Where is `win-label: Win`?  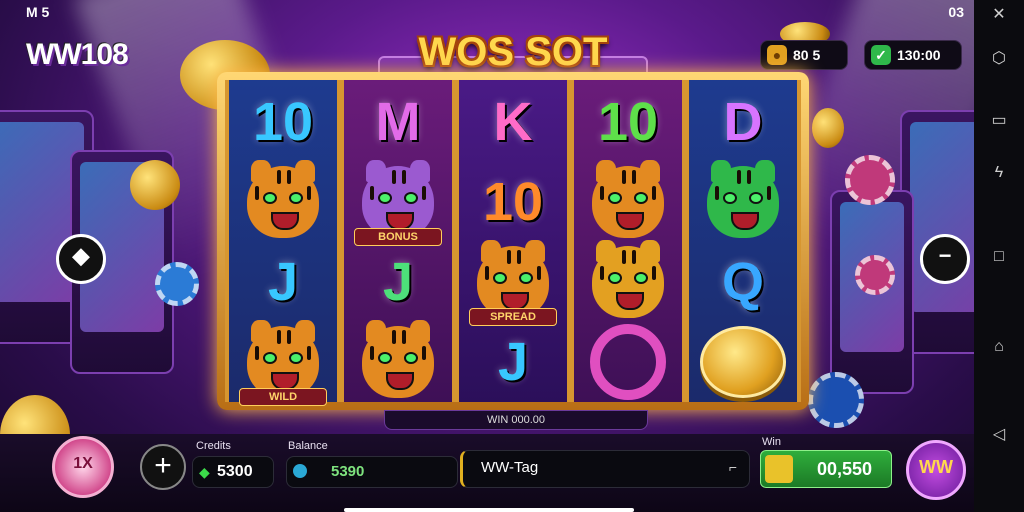
win-label: Win is located at coordinates (771, 442).